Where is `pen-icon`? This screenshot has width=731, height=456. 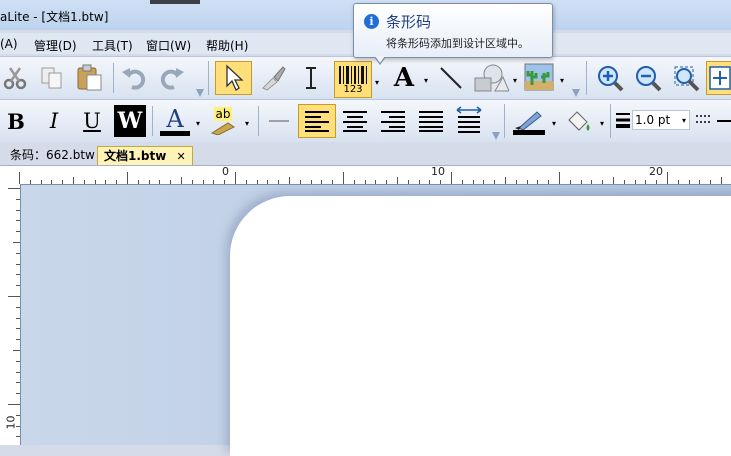 pen-icon is located at coordinates (528, 120).